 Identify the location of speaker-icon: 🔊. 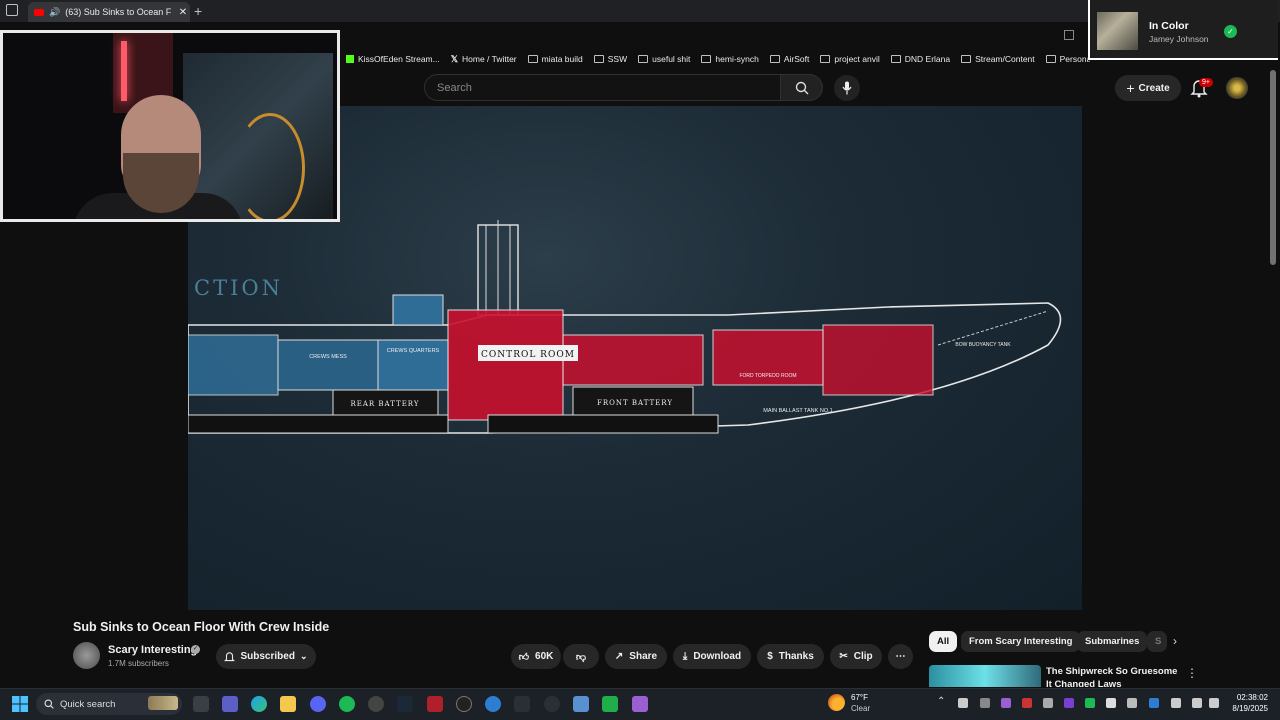
(54, 12).